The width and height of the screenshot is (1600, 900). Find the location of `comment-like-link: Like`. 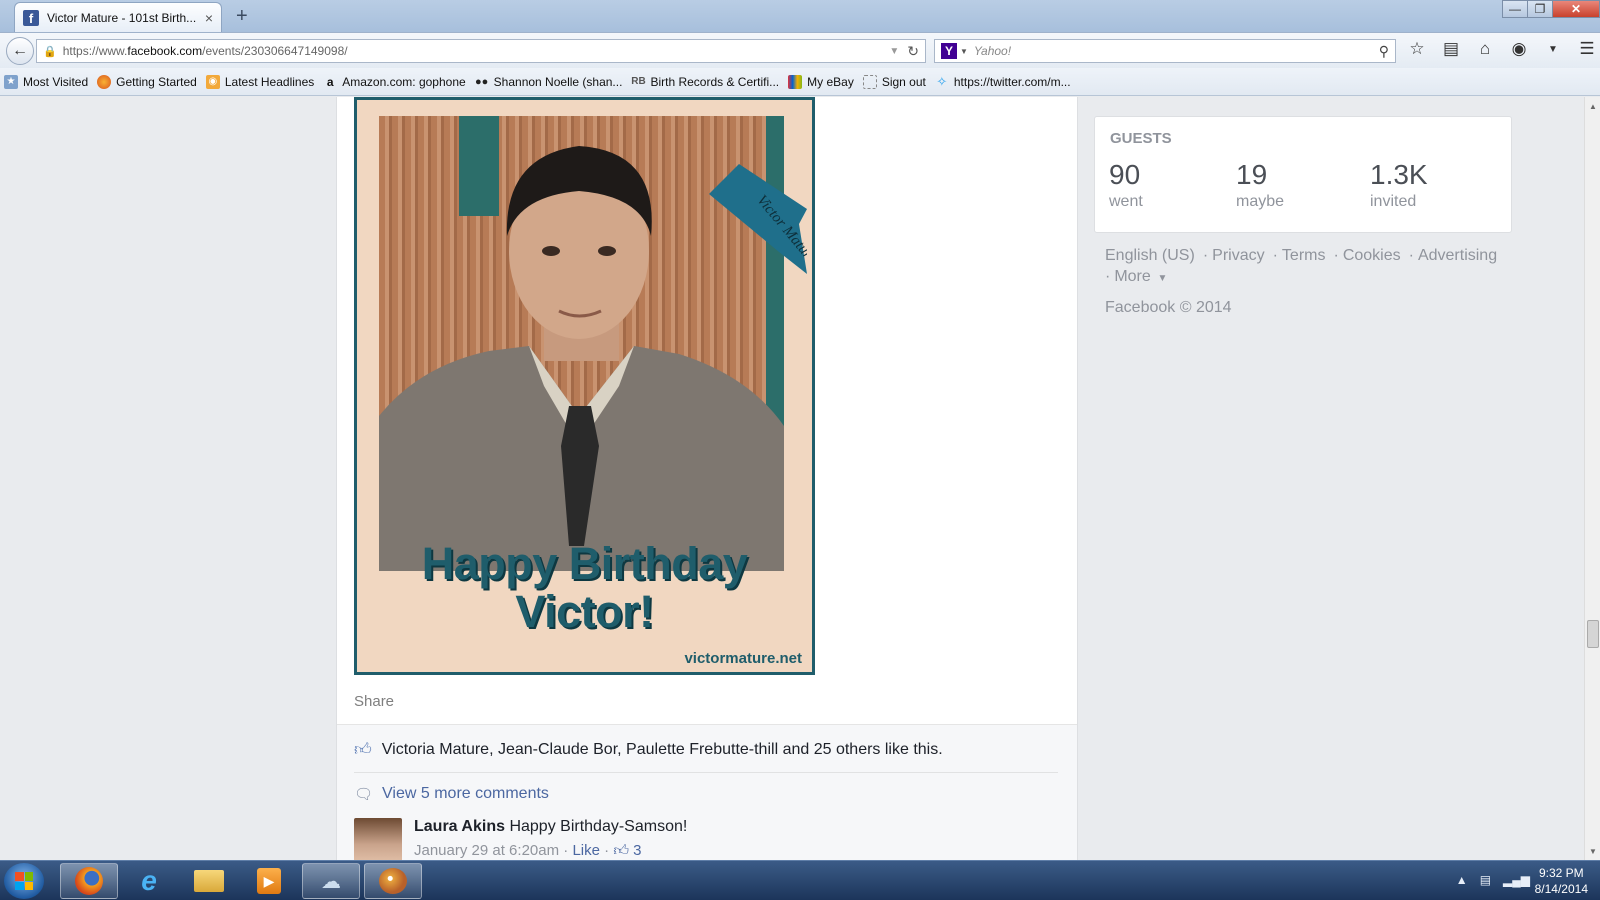

comment-like-link: Like is located at coordinates (586, 850).